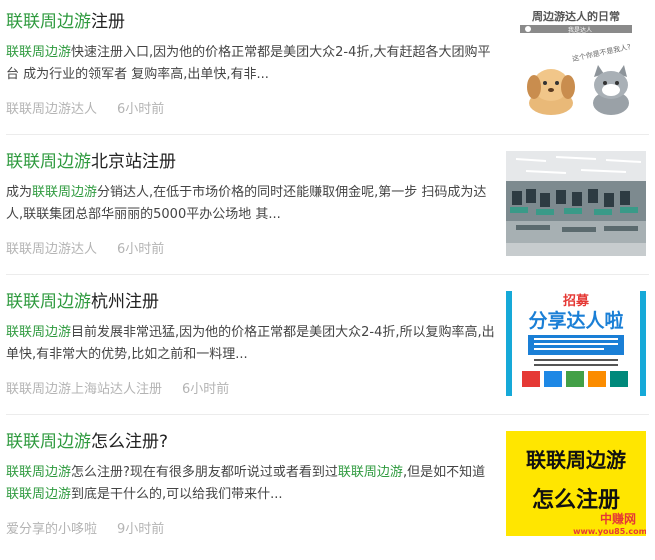 Image resolution: width=655 pixels, height=560 pixels. Describe the element at coordinates (133, 162) in the screenshot. I see `title-rest: 北京站注册` at that location.